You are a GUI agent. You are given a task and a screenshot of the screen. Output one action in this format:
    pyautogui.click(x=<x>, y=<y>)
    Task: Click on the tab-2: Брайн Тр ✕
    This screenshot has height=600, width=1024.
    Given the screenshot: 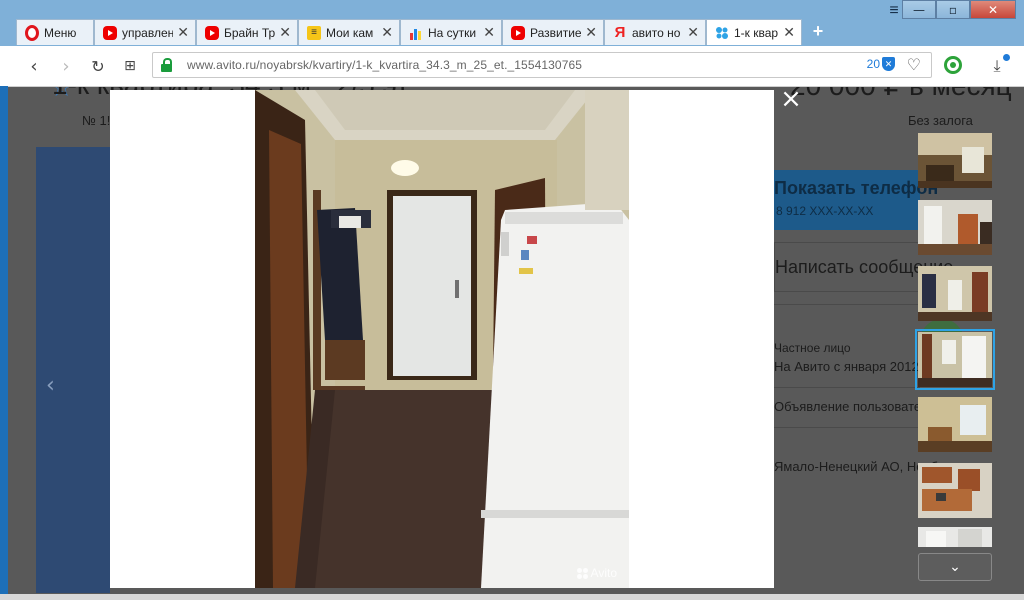 What is the action you would take?
    pyautogui.click(x=247, y=32)
    